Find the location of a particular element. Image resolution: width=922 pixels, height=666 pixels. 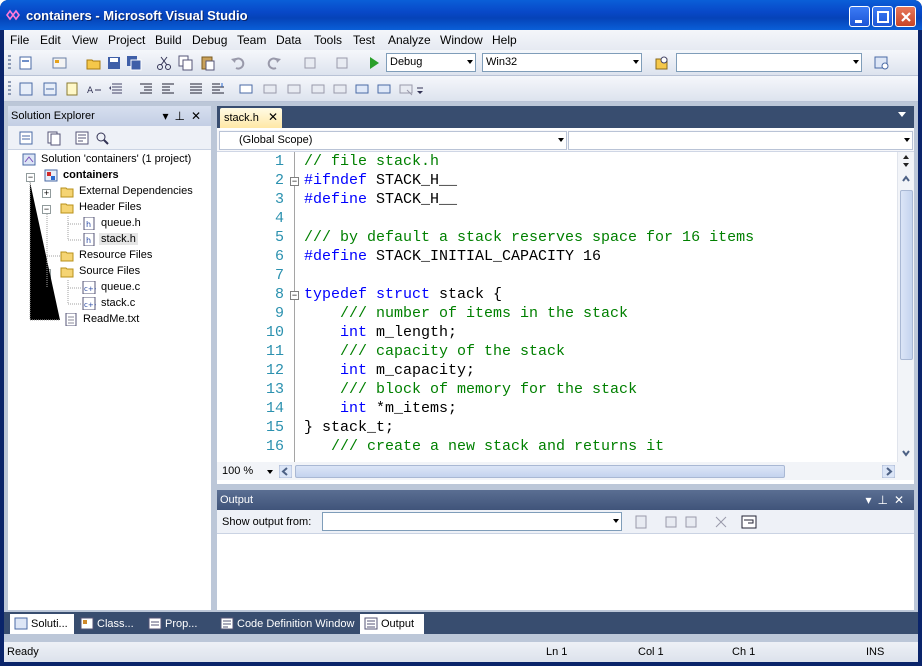

code-line: #ifndef STACK_H__ is located at coordinates (380, 180).